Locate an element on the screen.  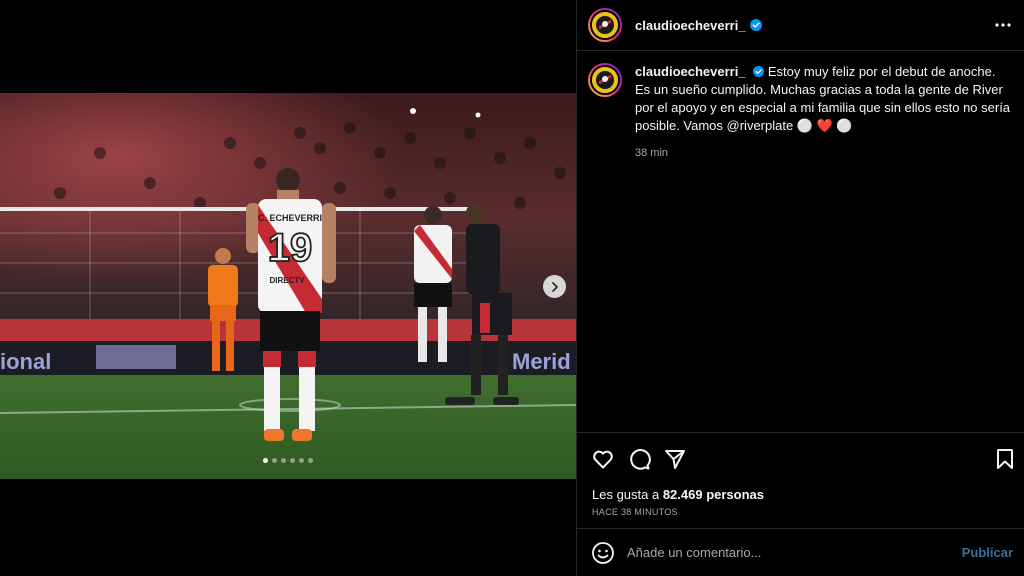
ad-board-right-text: Merid is located at coordinates (541, 361).